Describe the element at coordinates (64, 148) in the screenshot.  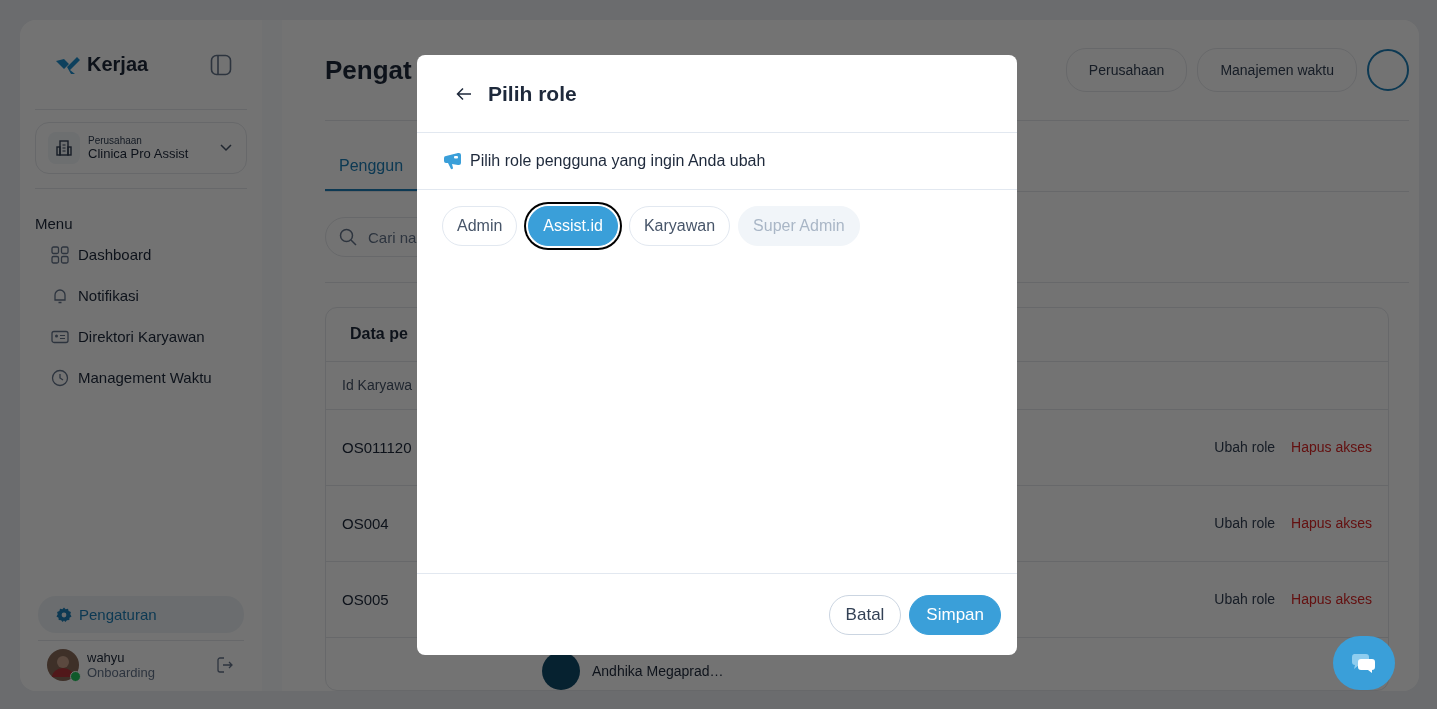
I see `building-icon` at that location.